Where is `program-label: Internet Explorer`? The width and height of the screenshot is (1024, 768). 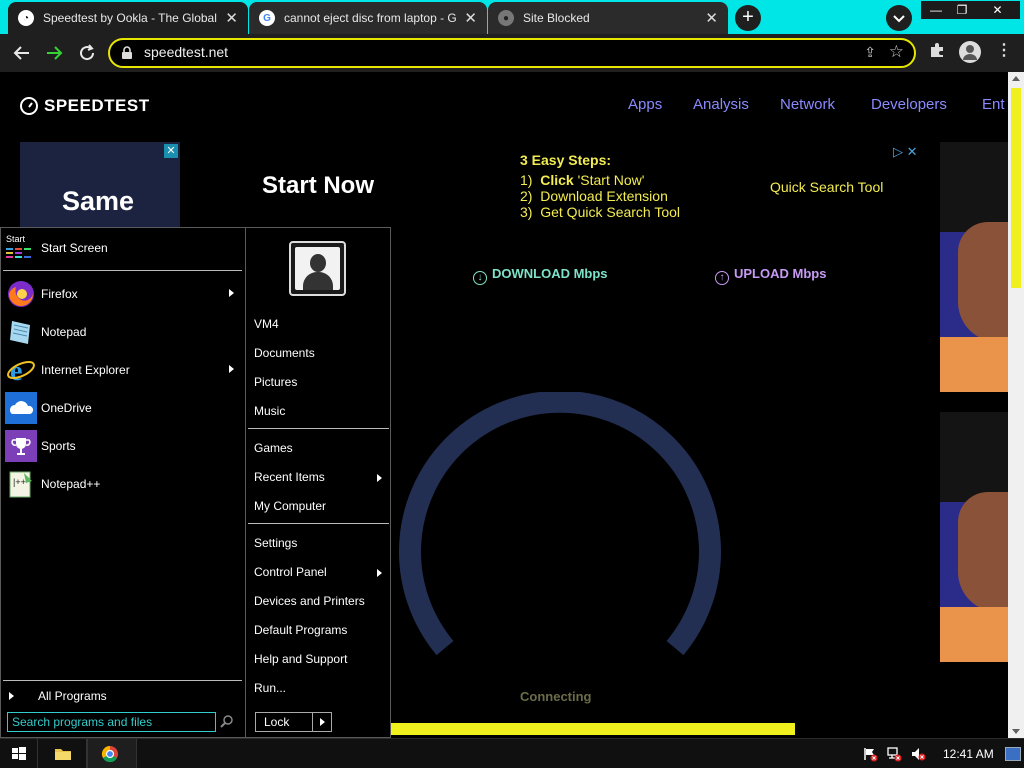 program-label: Internet Explorer is located at coordinates (85, 370).